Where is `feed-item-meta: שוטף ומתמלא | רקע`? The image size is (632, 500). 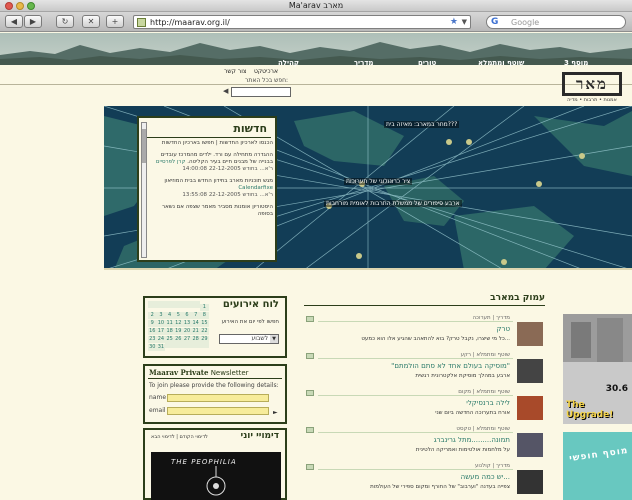 feed-item-meta: שוטף ומתמלא | רקע is located at coordinates (485, 355).